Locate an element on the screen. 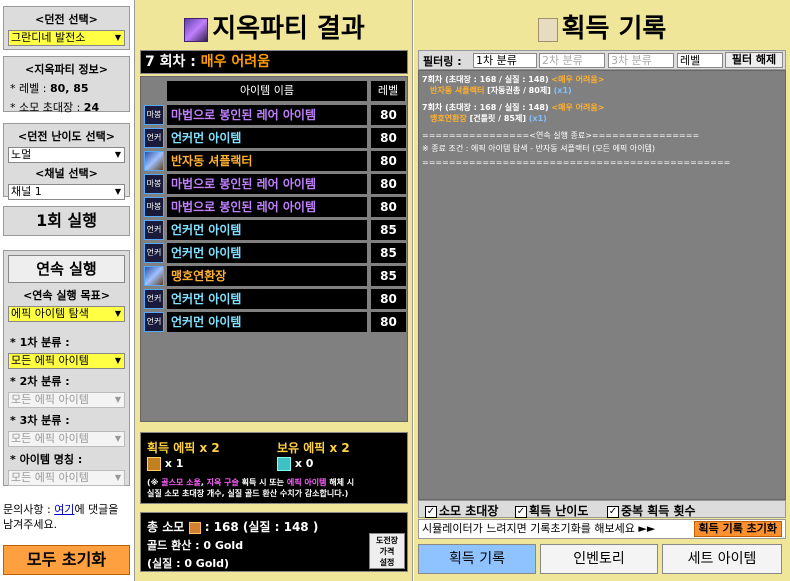  log-detail: [자동권총 / 80제] is located at coordinates (519, 90).